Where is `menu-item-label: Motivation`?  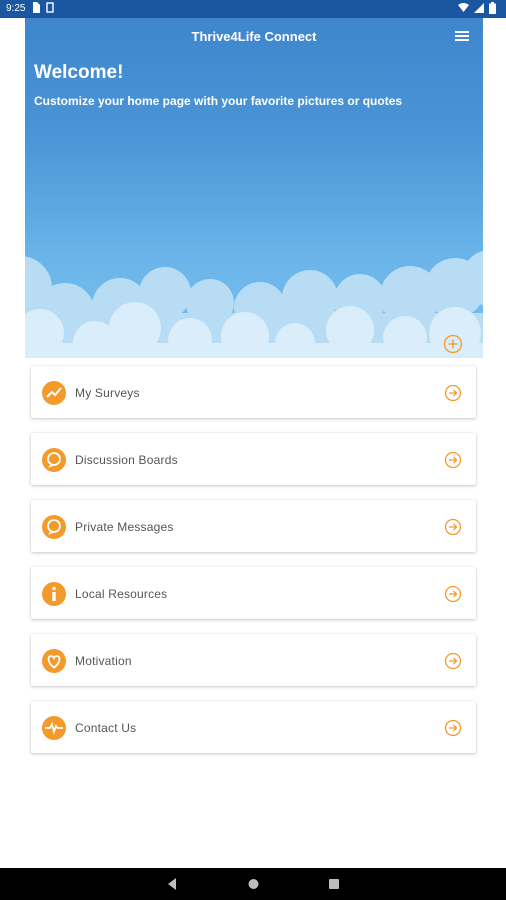
menu-item-label: Motivation is located at coordinates (103, 661).